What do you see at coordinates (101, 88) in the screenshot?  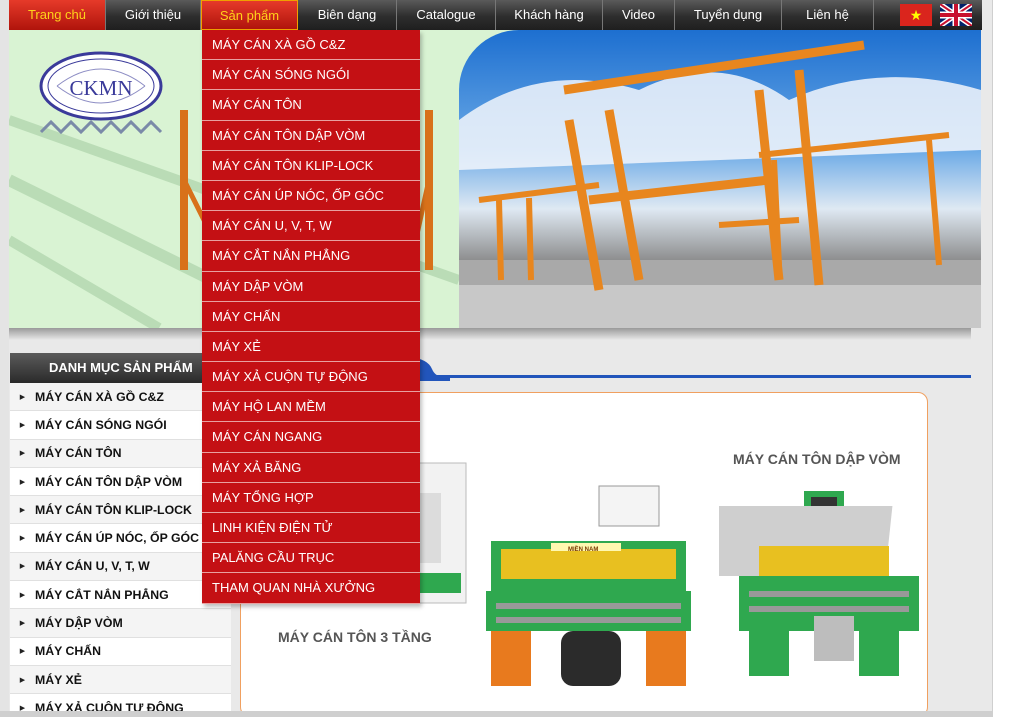 I see `logo-text: CKMN` at bounding box center [101, 88].